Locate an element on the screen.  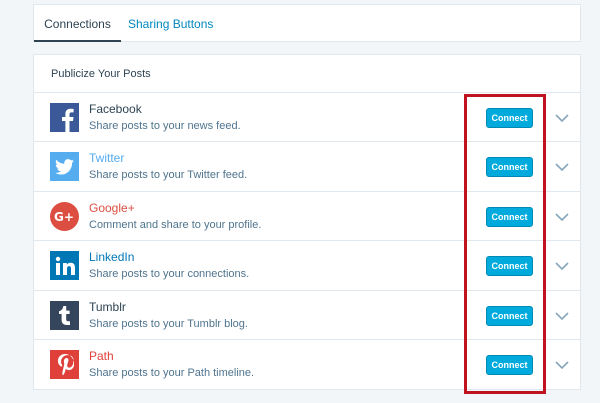
connect-path-button: Connect is located at coordinates (509, 364).